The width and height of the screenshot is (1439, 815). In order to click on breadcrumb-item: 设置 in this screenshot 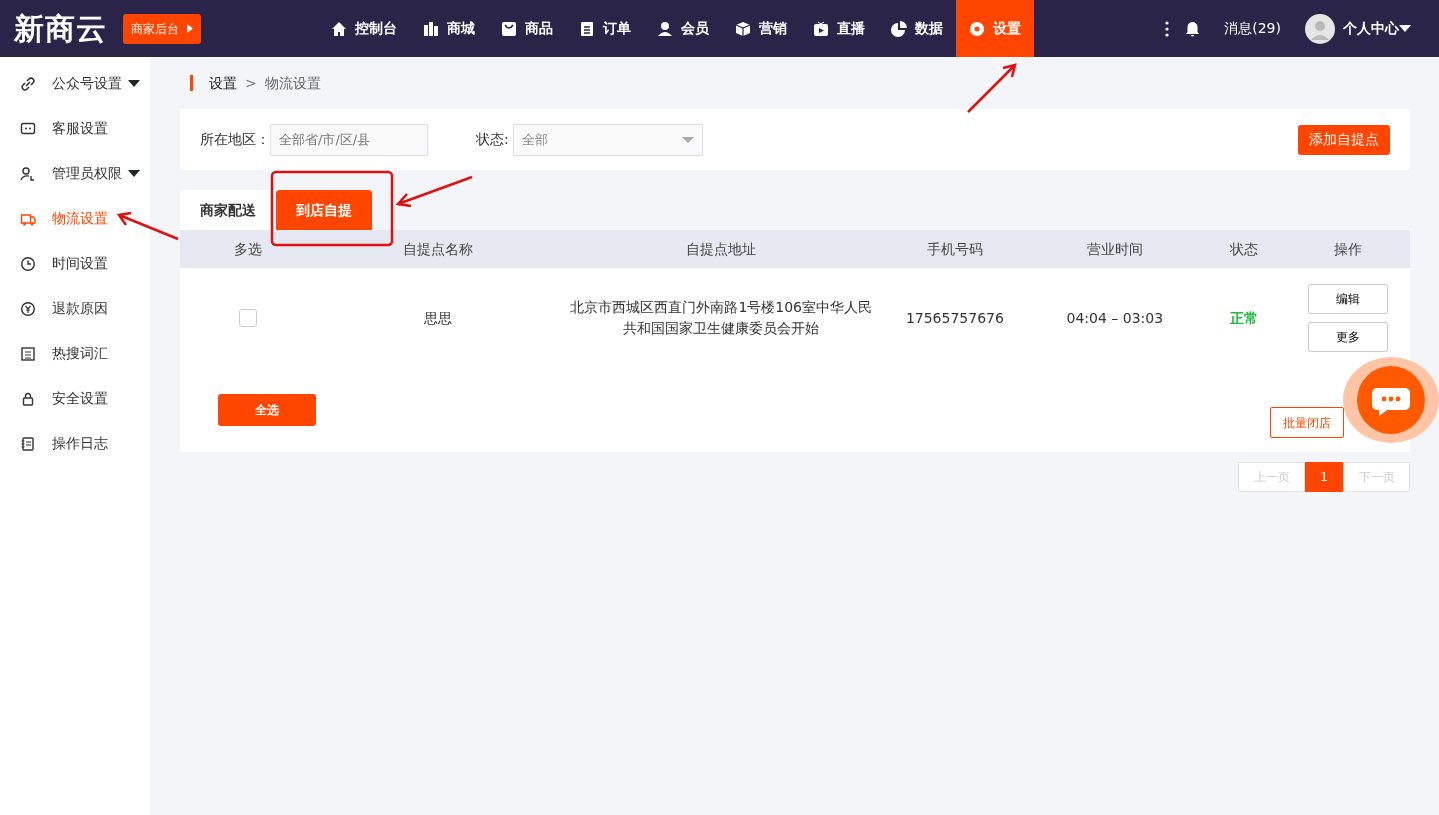, I will do `click(223, 83)`.